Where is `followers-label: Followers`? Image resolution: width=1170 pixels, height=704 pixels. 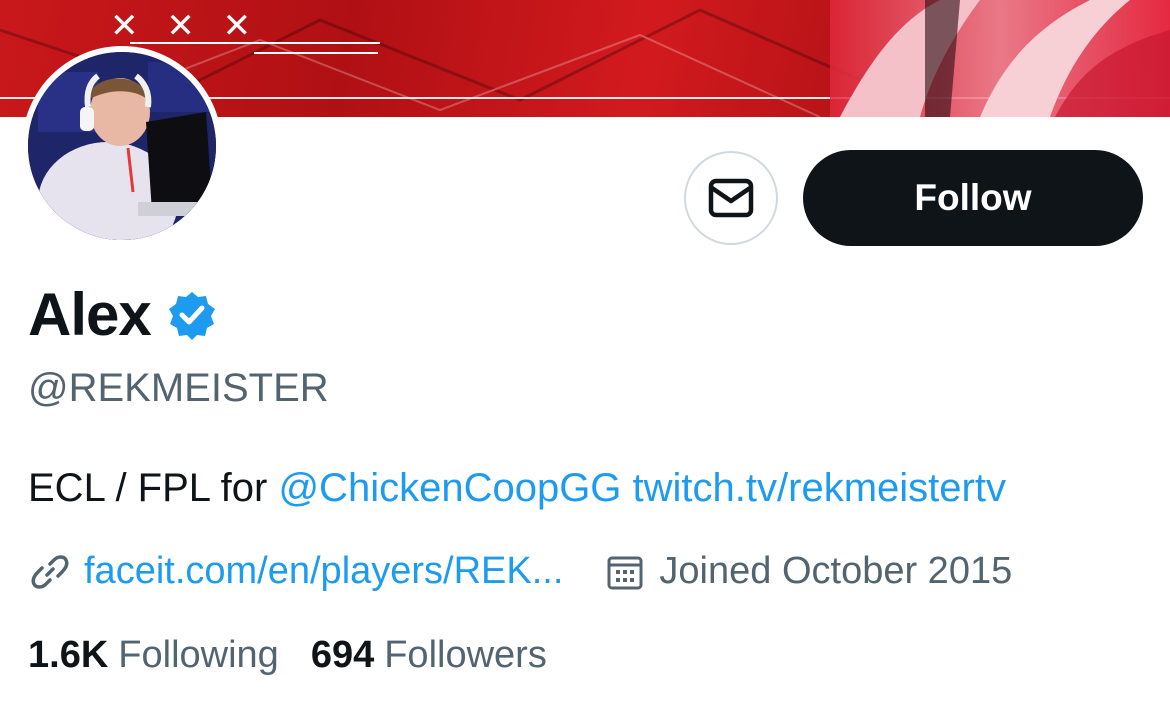
followers-label: Followers is located at coordinates (465, 655).